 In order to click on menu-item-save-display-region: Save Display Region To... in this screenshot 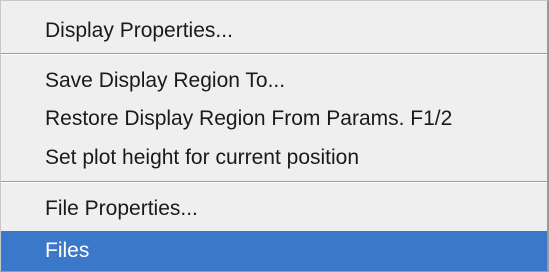, I will do `click(274, 81)`.